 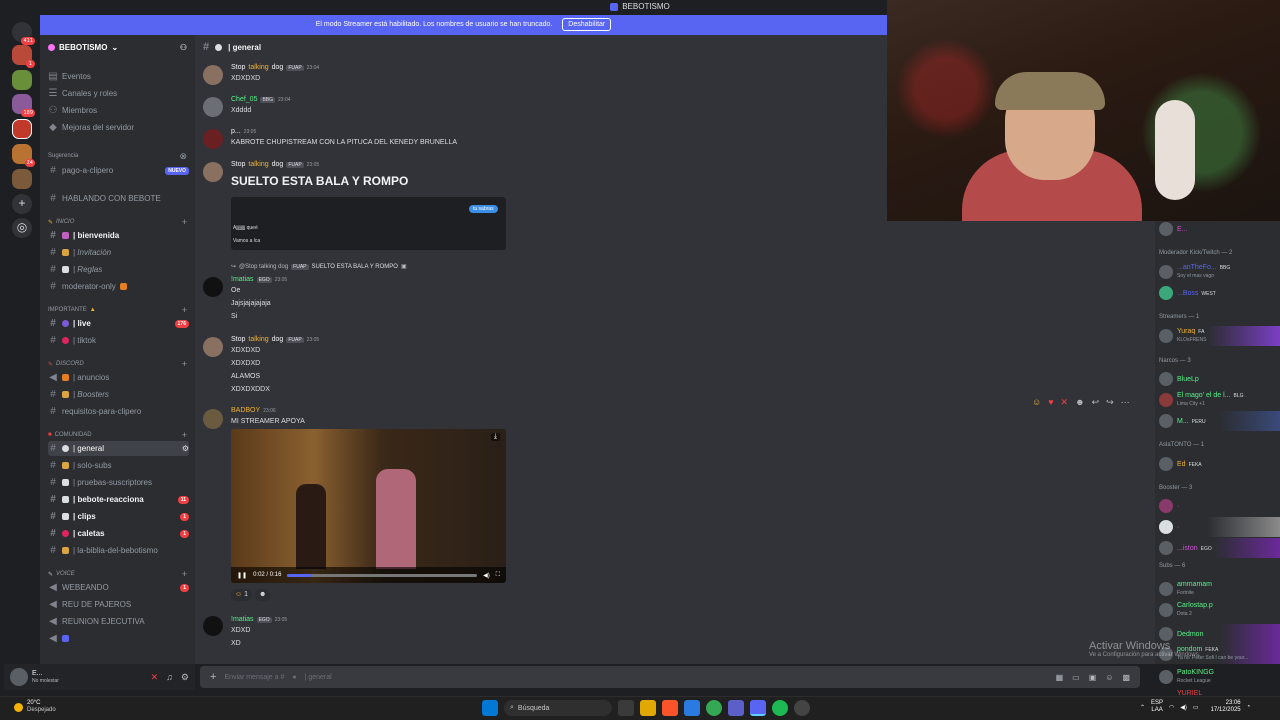 What do you see at coordinates (117, 435) in the screenshot?
I see `category-comunidad: ■ COMUNIDAD +` at bounding box center [117, 435].